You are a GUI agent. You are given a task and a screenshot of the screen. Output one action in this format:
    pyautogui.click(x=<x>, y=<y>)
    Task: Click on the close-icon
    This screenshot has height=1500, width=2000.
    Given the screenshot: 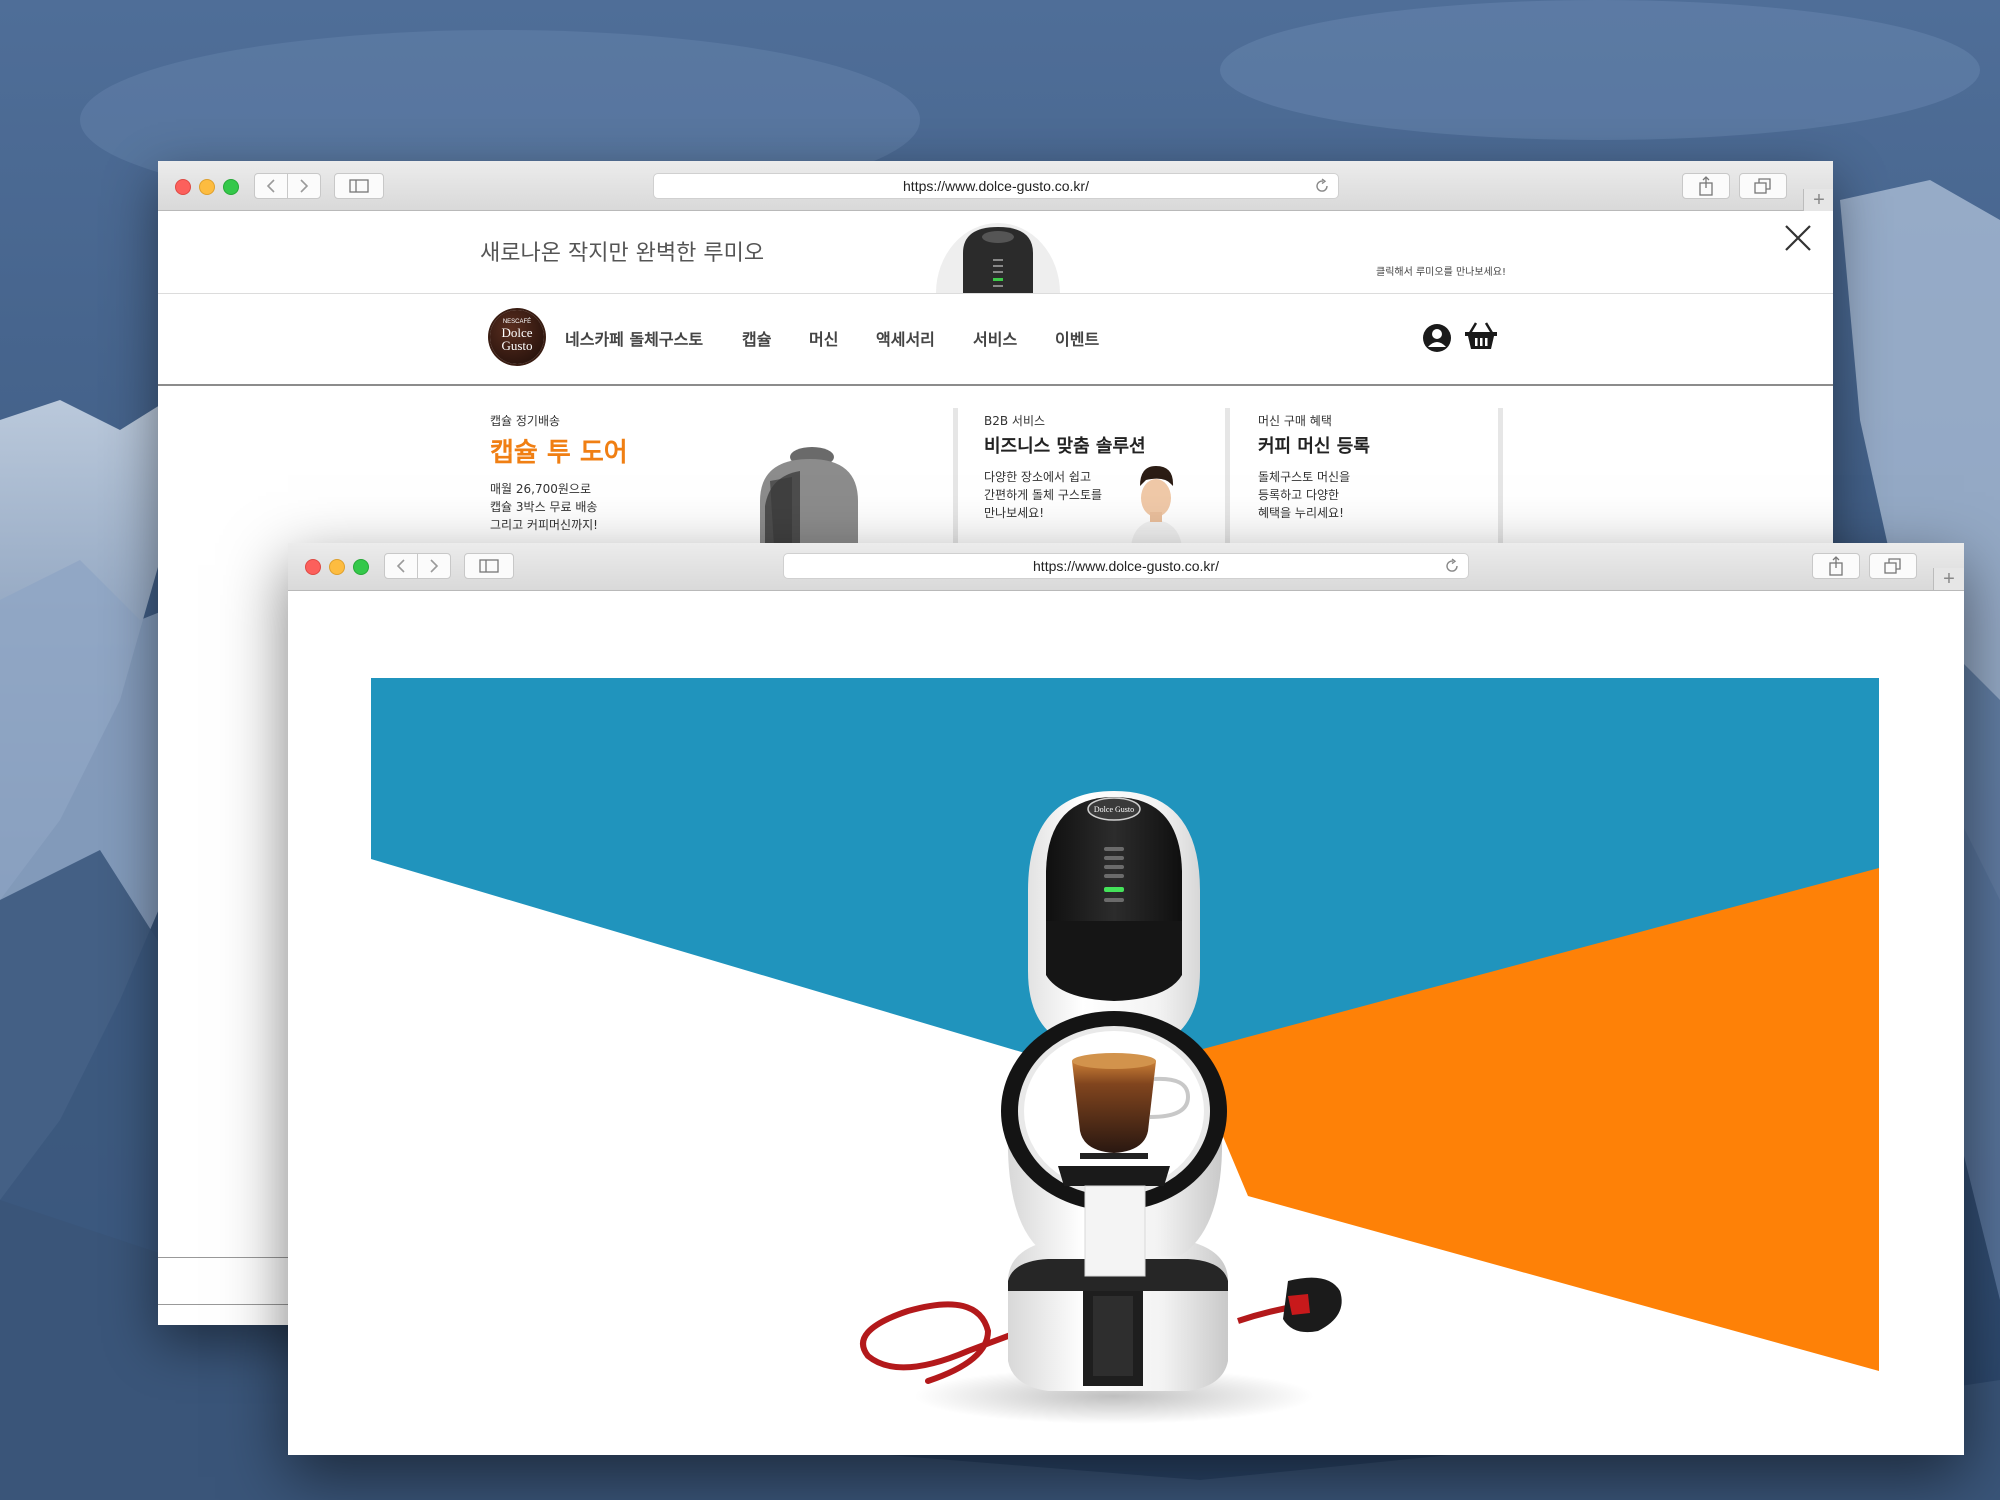 What is the action you would take?
    pyautogui.click(x=1798, y=238)
    